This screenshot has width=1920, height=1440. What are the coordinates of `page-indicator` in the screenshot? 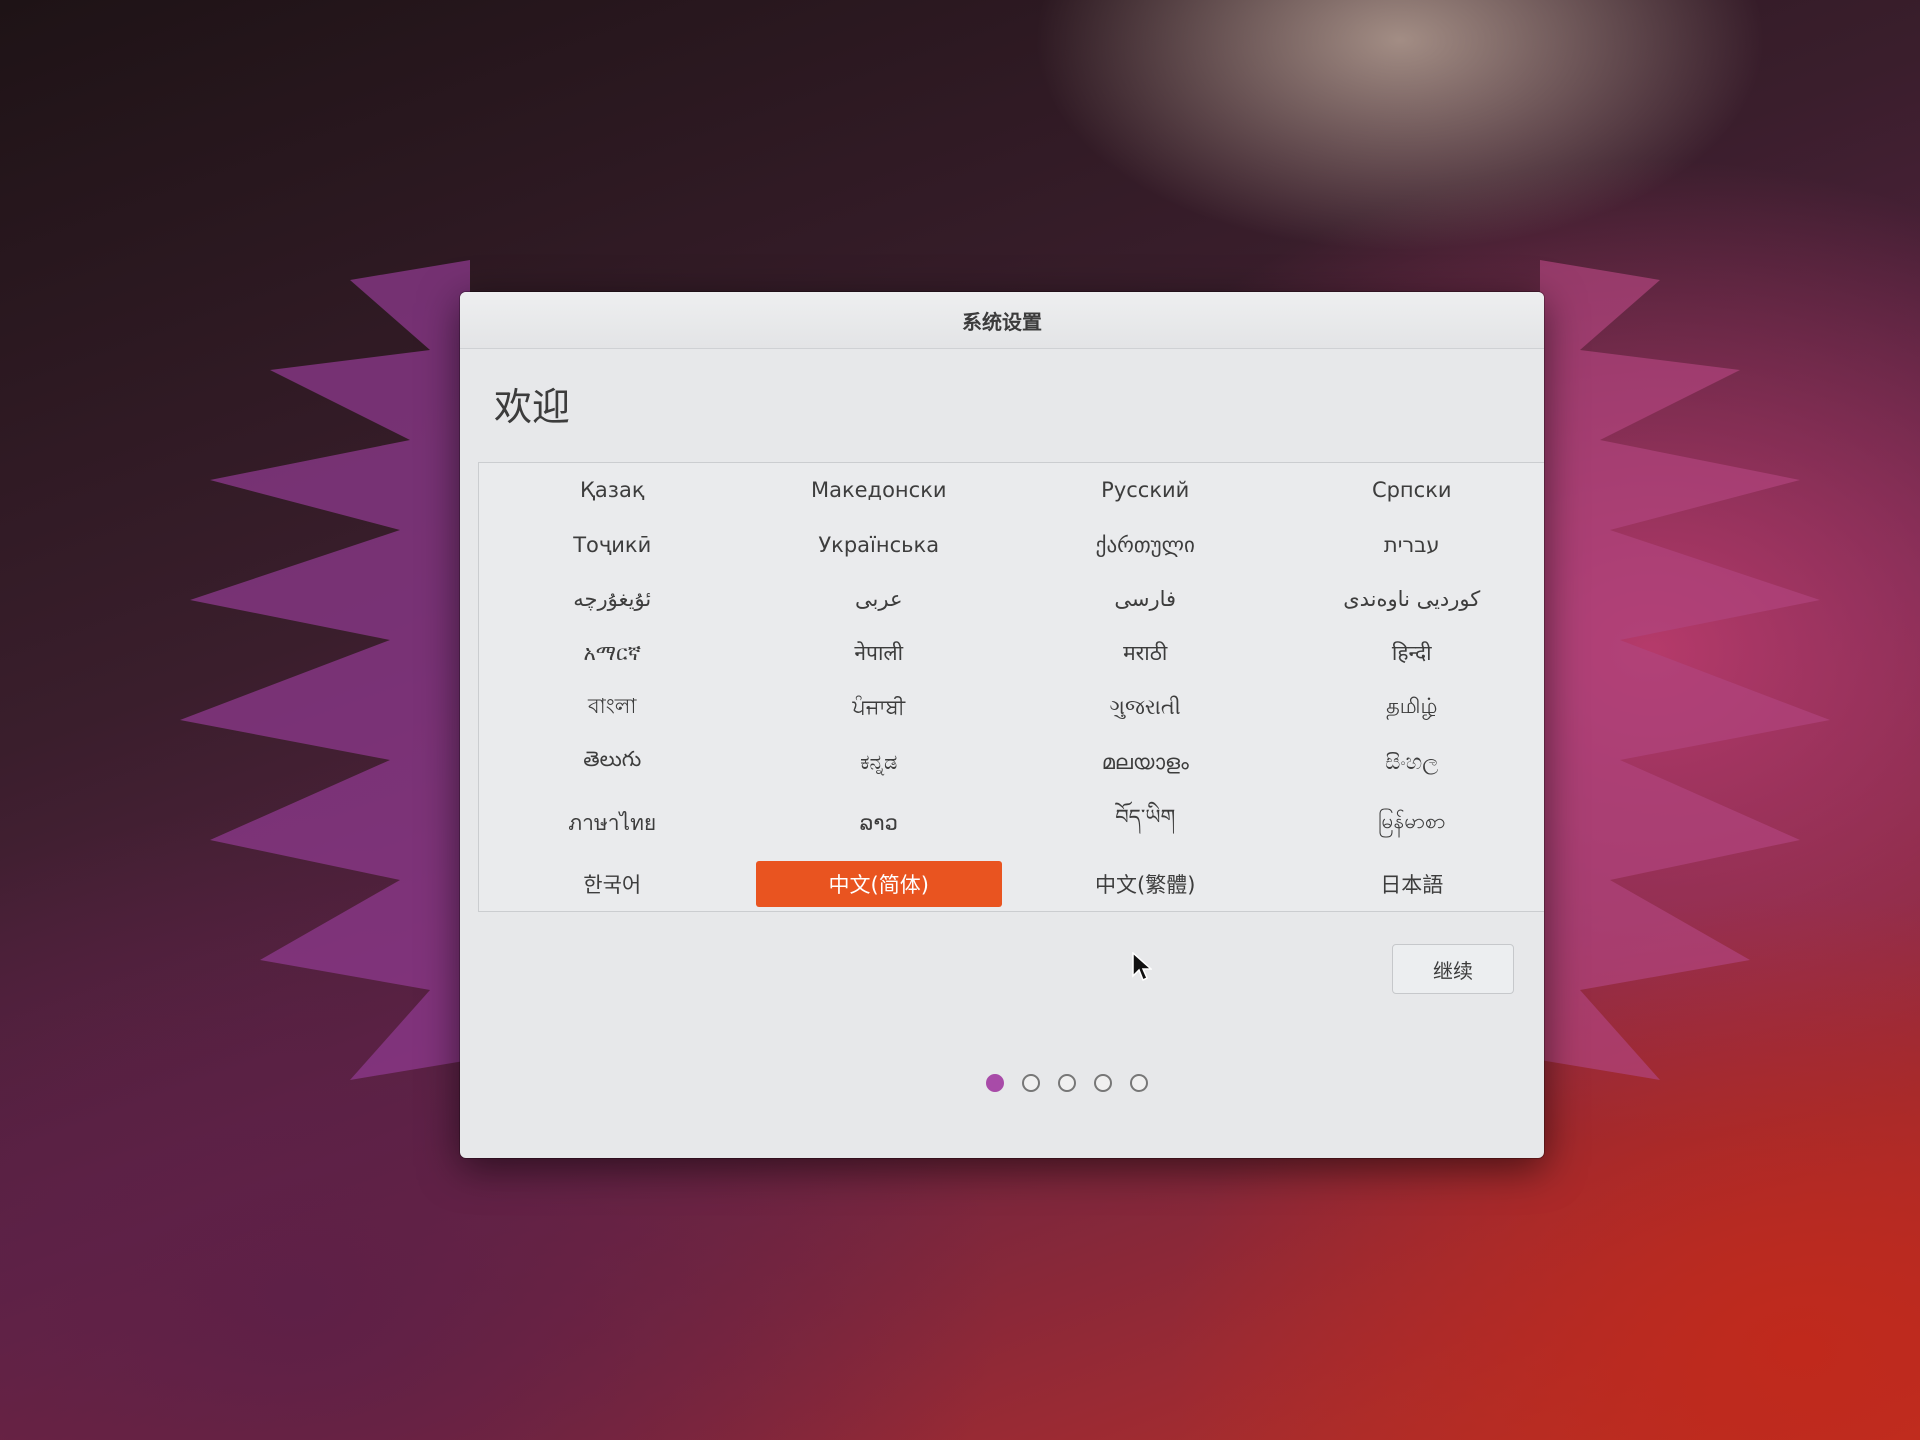 It's located at (1002, 1083).